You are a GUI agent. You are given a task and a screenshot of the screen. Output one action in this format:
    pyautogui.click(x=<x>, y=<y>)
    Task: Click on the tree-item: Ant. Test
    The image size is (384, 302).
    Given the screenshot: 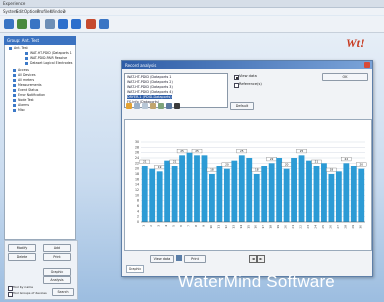 What is the action you would take?
    pyautogui.click(x=21, y=48)
    